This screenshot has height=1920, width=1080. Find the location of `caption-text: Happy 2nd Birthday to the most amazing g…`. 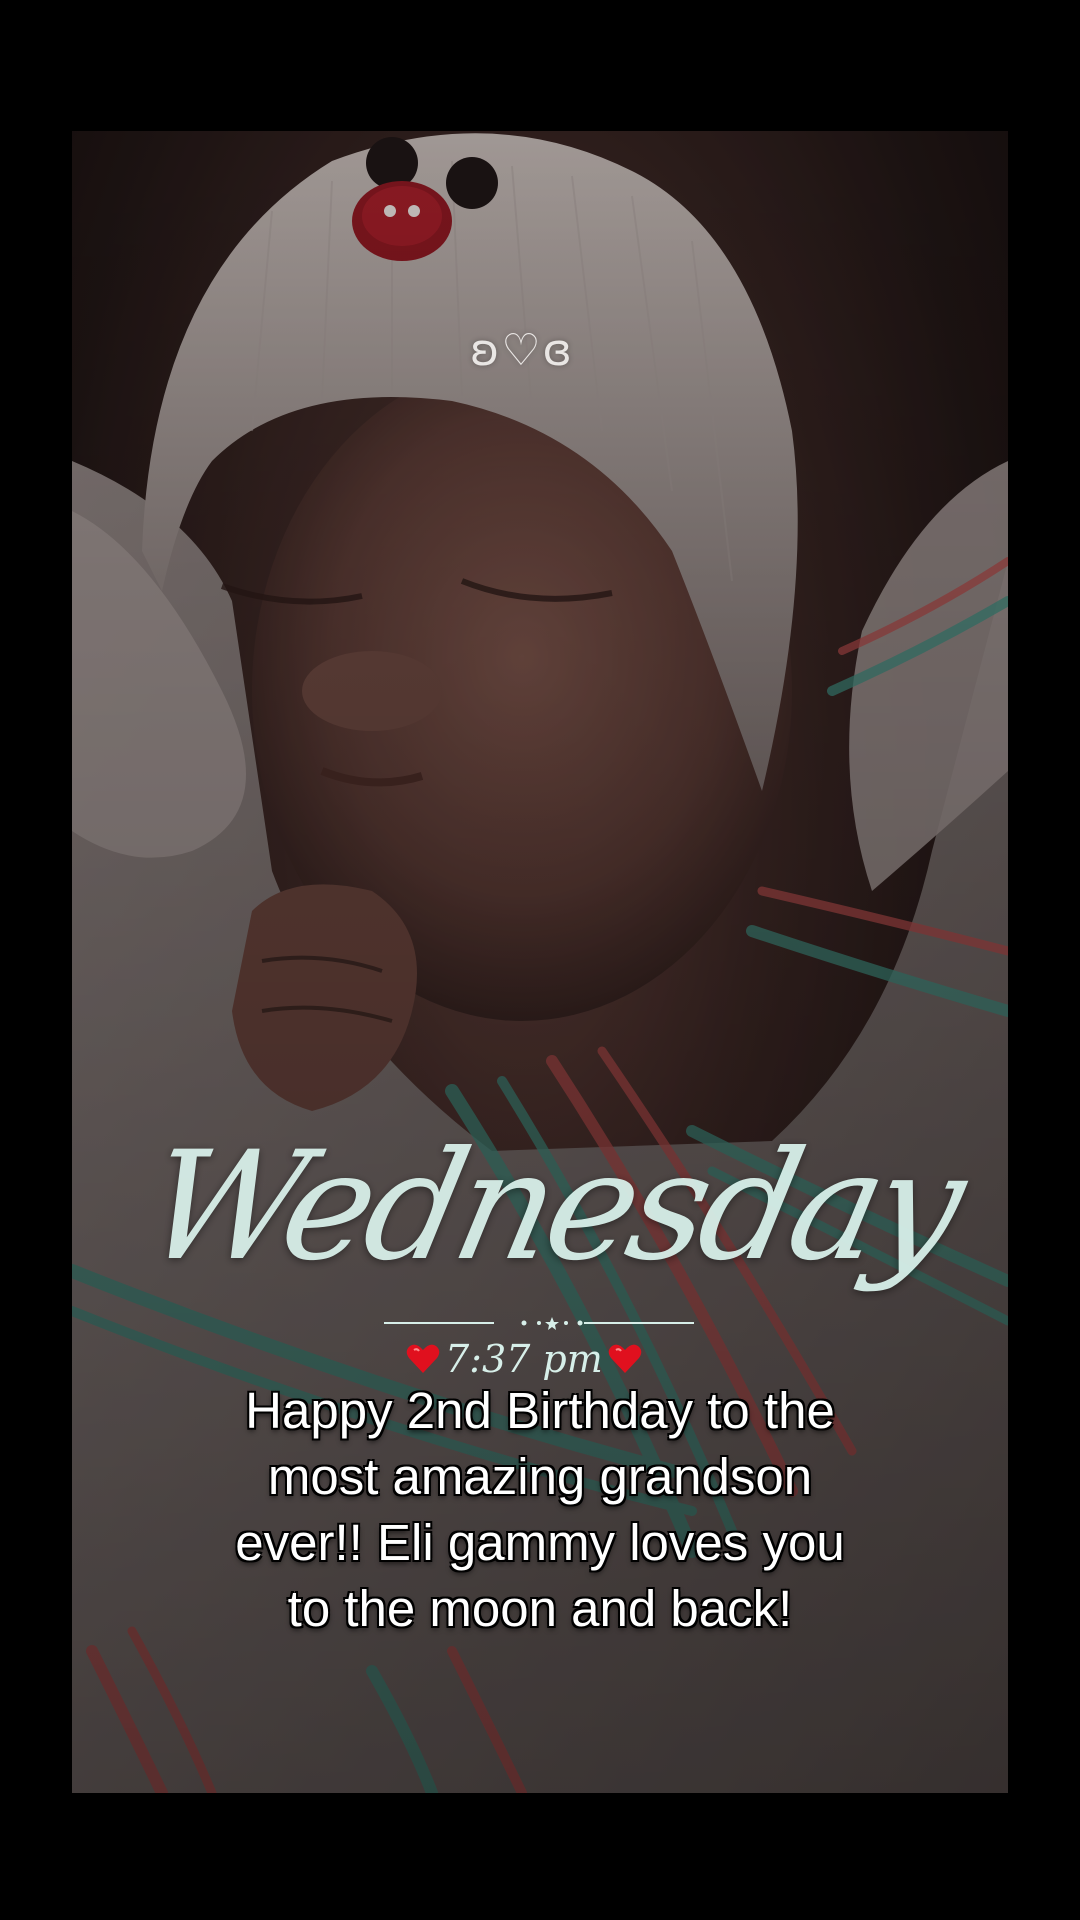

caption-text: Happy 2nd Birthday to the most amazing g… is located at coordinates (540, 1510).